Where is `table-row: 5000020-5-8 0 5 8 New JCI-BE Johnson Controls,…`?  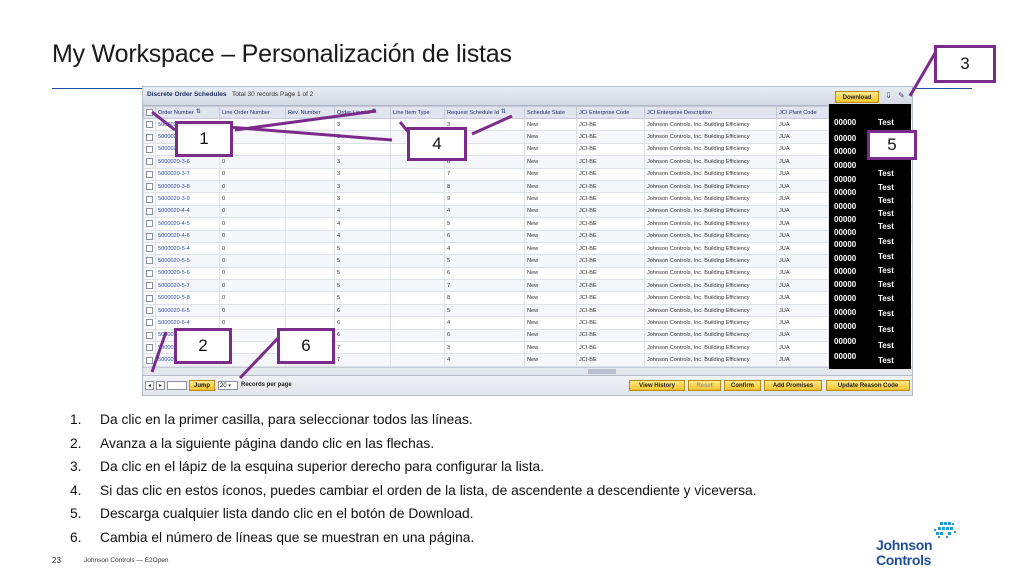 table-row: 5000020-5-8 0 5 8 New JCI-BE Johnson Controls,… is located at coordinates (527, 298).